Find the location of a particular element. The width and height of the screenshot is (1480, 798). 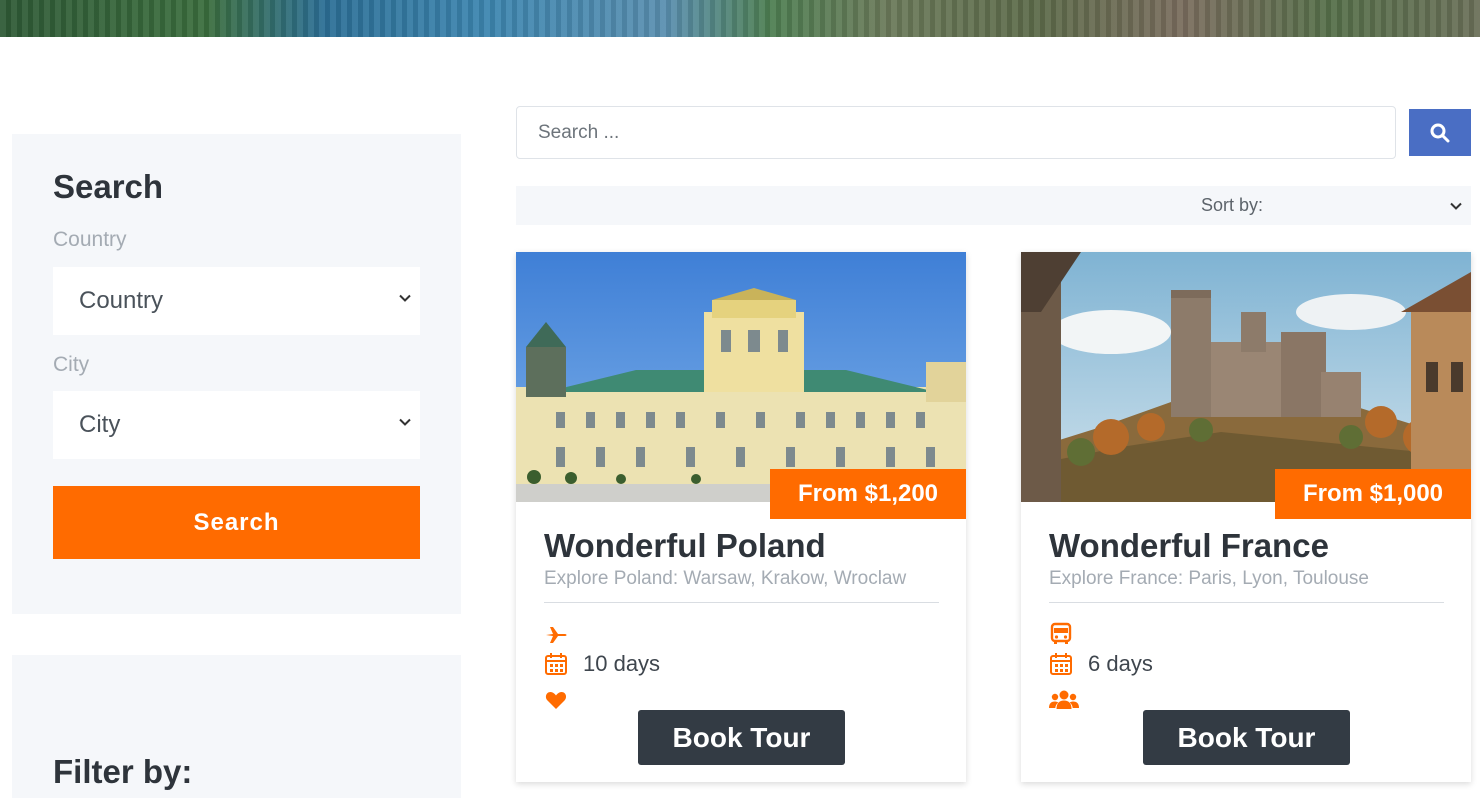

tour-search-field is located at coordinates (956, 132).